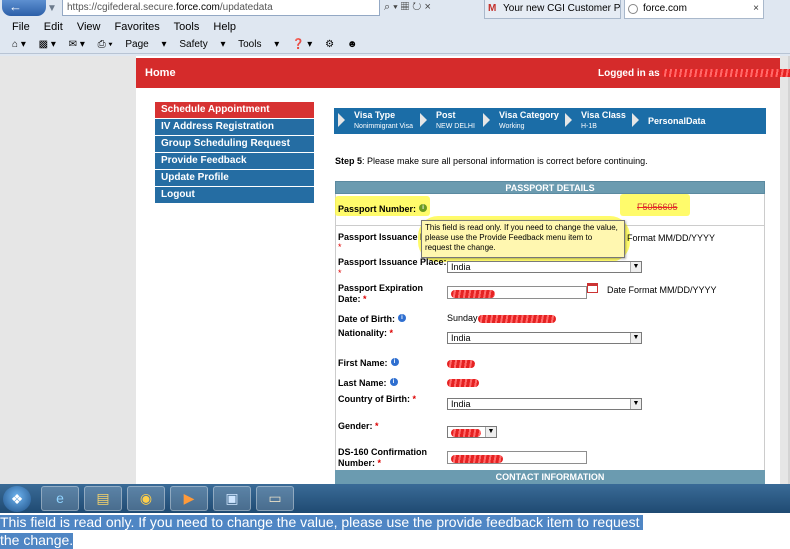 This screenshot has height=549, width=790. Describe the element at coordinates (544, 338) in the screenshot. I see `nationality-select: India ▼` at that location.